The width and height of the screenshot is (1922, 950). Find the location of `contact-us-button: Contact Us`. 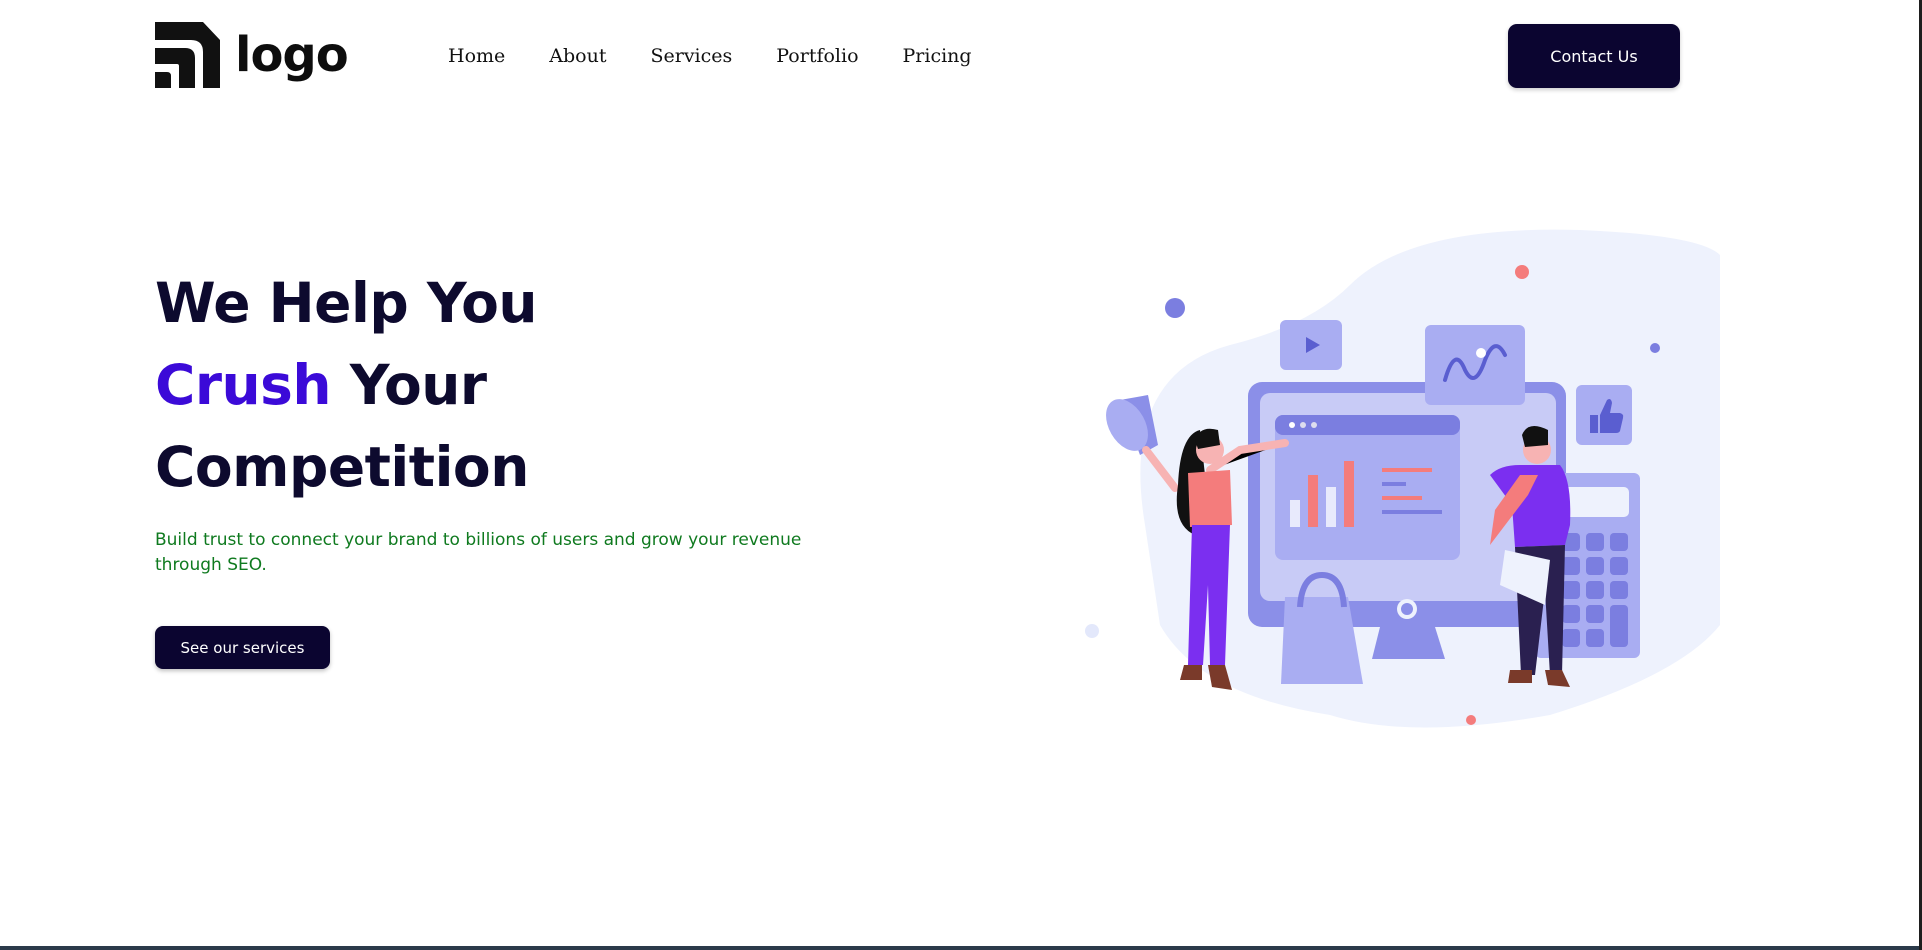

contact-us-button: Contact Us is located at coordinates (1594, 56).